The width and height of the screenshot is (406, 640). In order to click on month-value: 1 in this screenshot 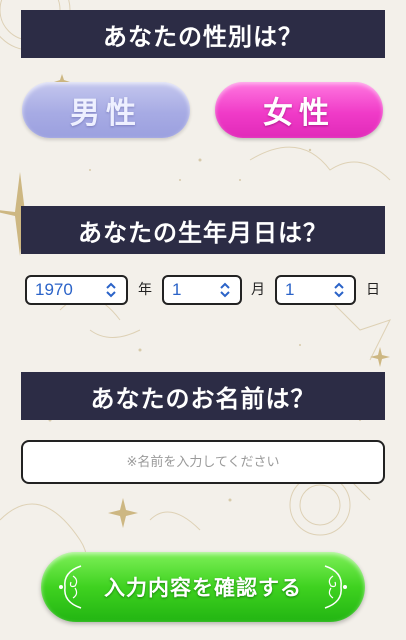, I will do `click(177, 289)`.